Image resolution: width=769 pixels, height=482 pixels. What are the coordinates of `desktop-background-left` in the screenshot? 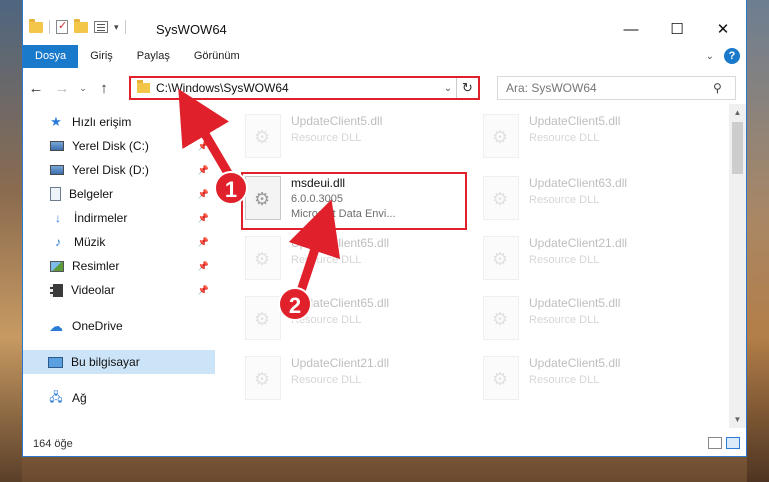 It's located at (11, 241).